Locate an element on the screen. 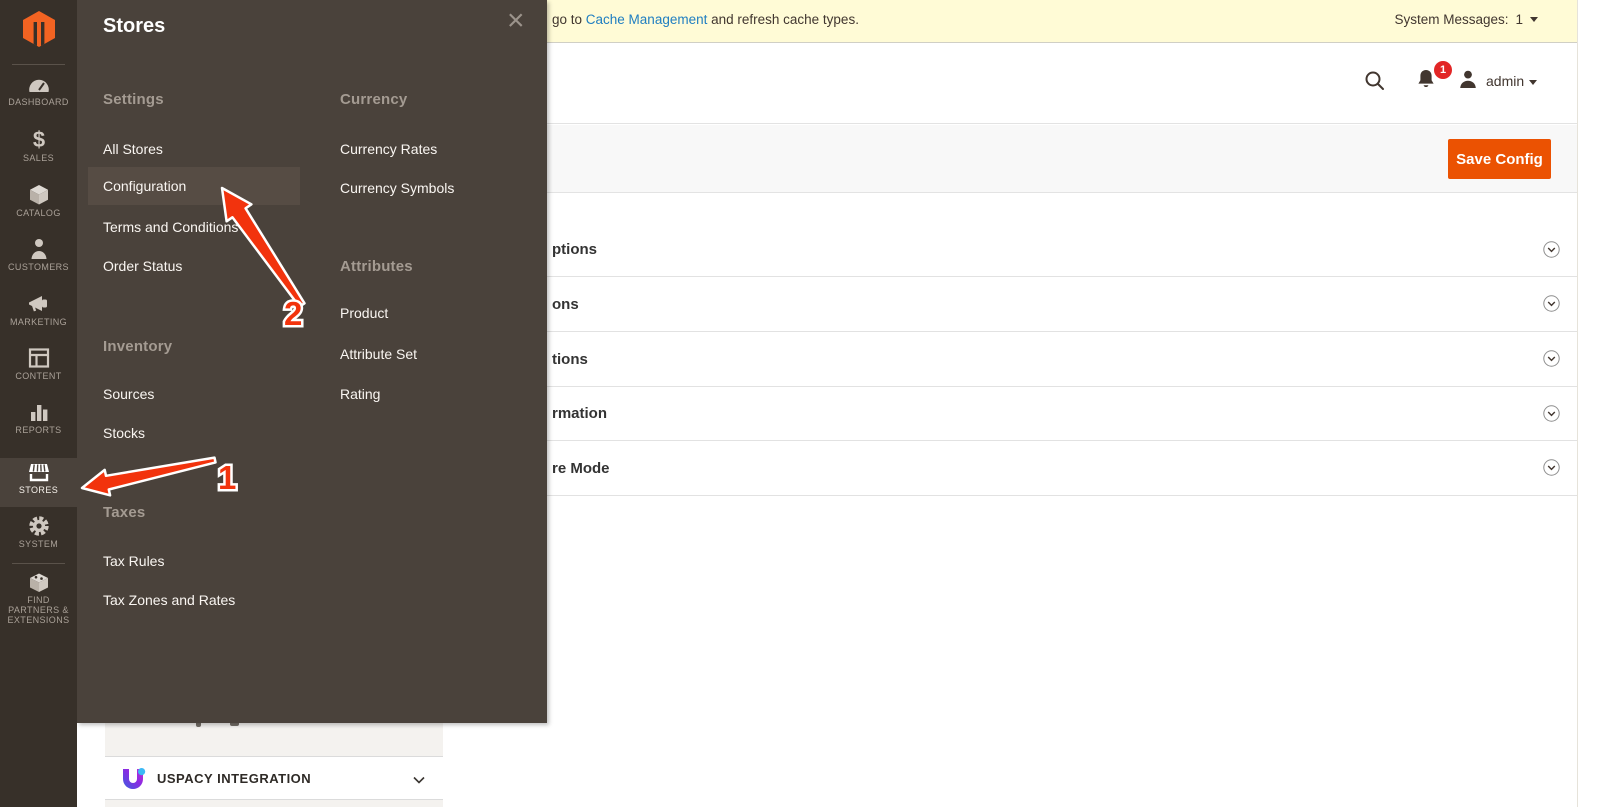  sales-icon: $ is located at coordinates (38, 140).